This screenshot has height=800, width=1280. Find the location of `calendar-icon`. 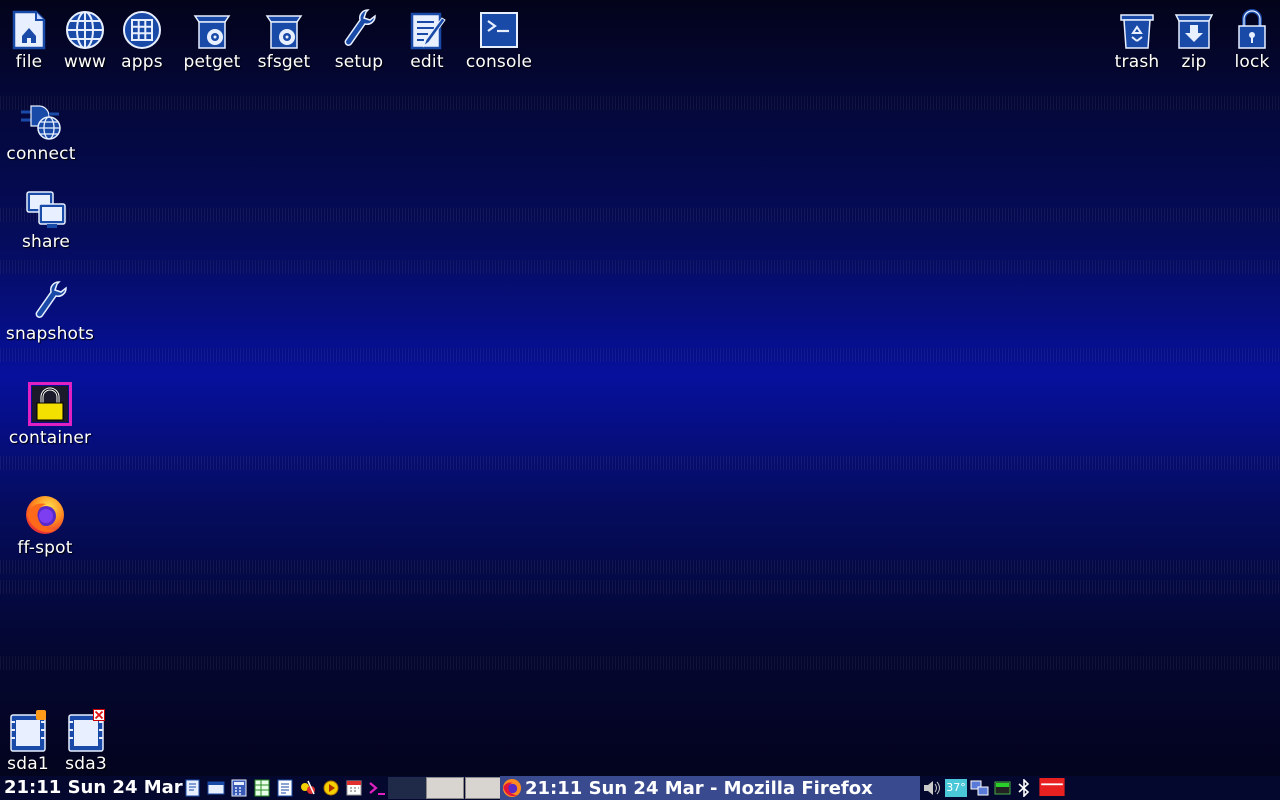

calendar-icon is located at coordinates (354, 788).